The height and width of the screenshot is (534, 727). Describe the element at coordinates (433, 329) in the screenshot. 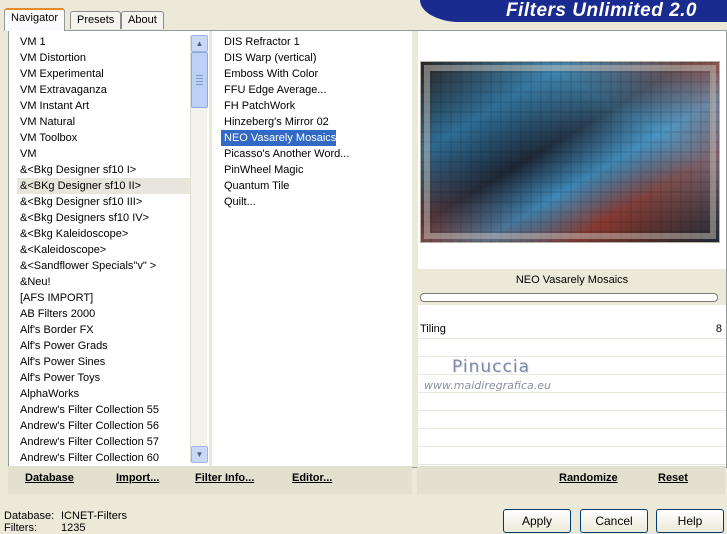

I see `param-label: Tiling` at that location.